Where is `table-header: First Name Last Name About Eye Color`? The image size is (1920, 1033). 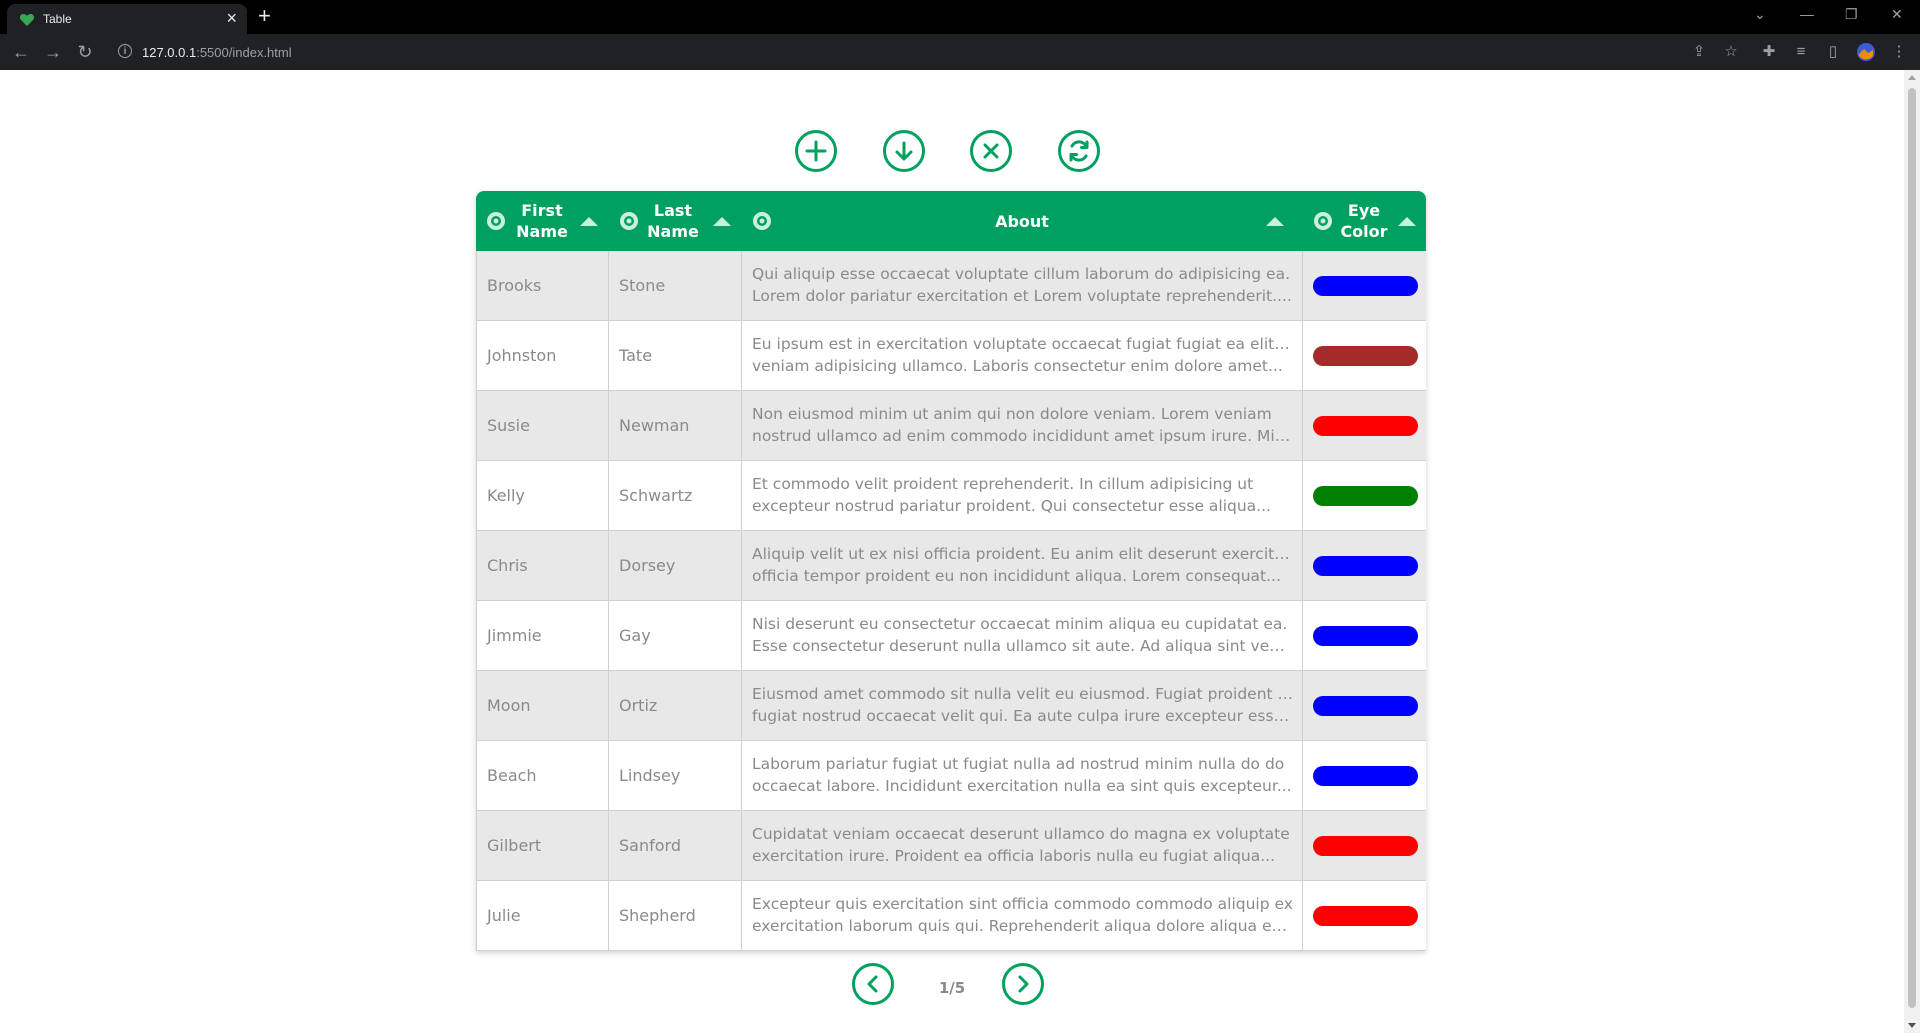
table-header: First Name Last Name About Eye Color is located at coordinates (951, 221).